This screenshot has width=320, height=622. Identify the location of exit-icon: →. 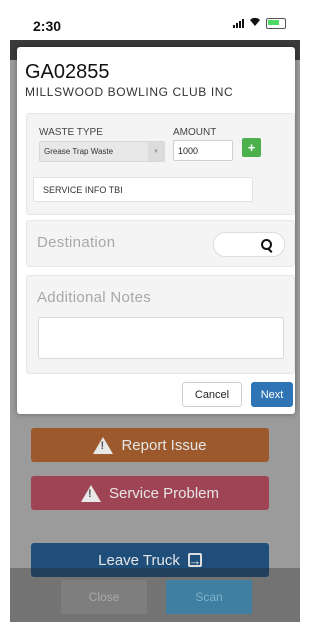
(194, 560).